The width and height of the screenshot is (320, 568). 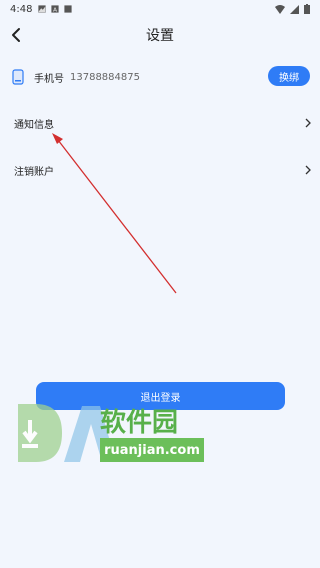 What do you see at coordinates (280, 9) in the screenshot?
I see `wifi-icon` at bounding box center [280, 9].